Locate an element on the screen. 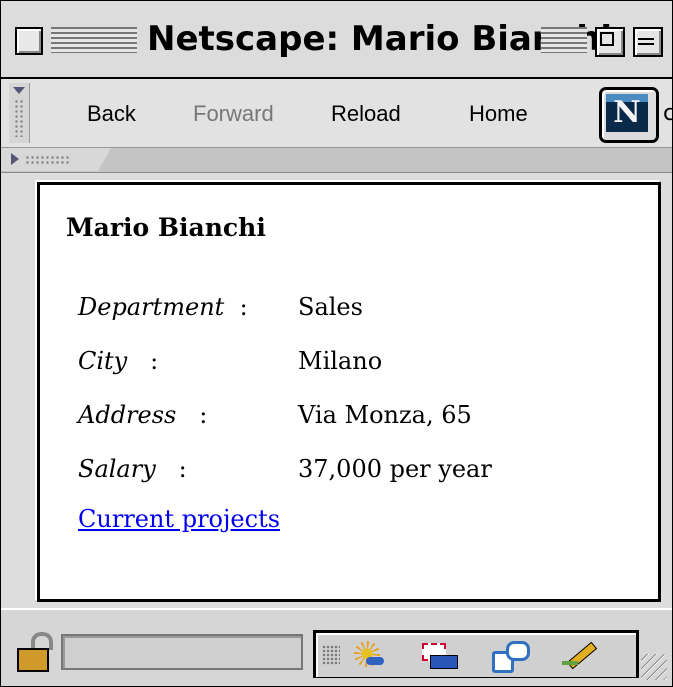  detail-row-address: Address : Via Monza, 65 is located at coordinates (358, 428).